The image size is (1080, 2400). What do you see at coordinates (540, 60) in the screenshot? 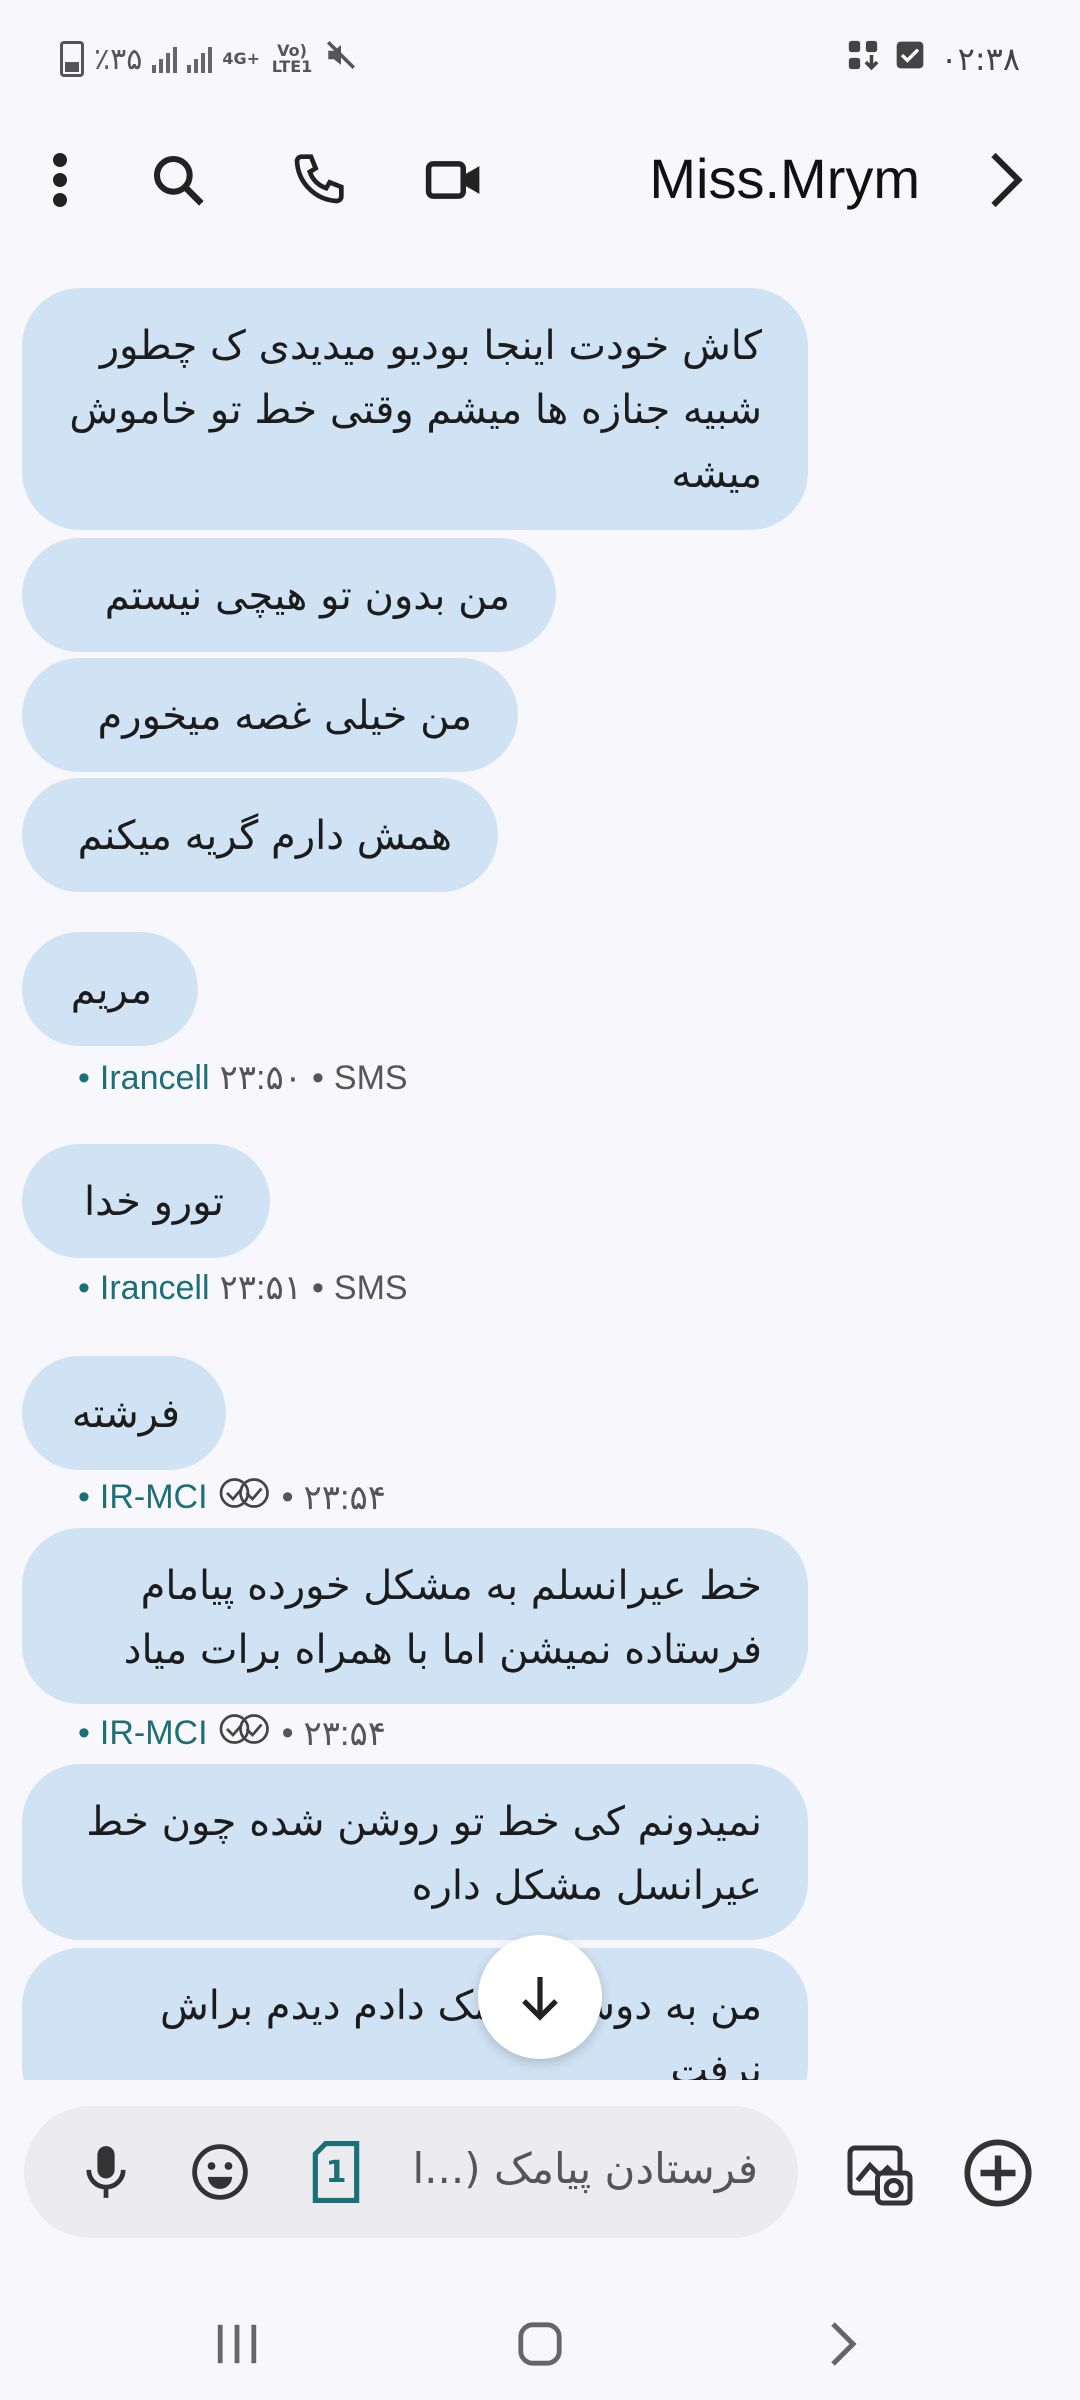
I see `status-bar: ٪۳۵ 4G+ Vo) LTE1 ۰۲:۳۸` at bounding box center [540, 60].